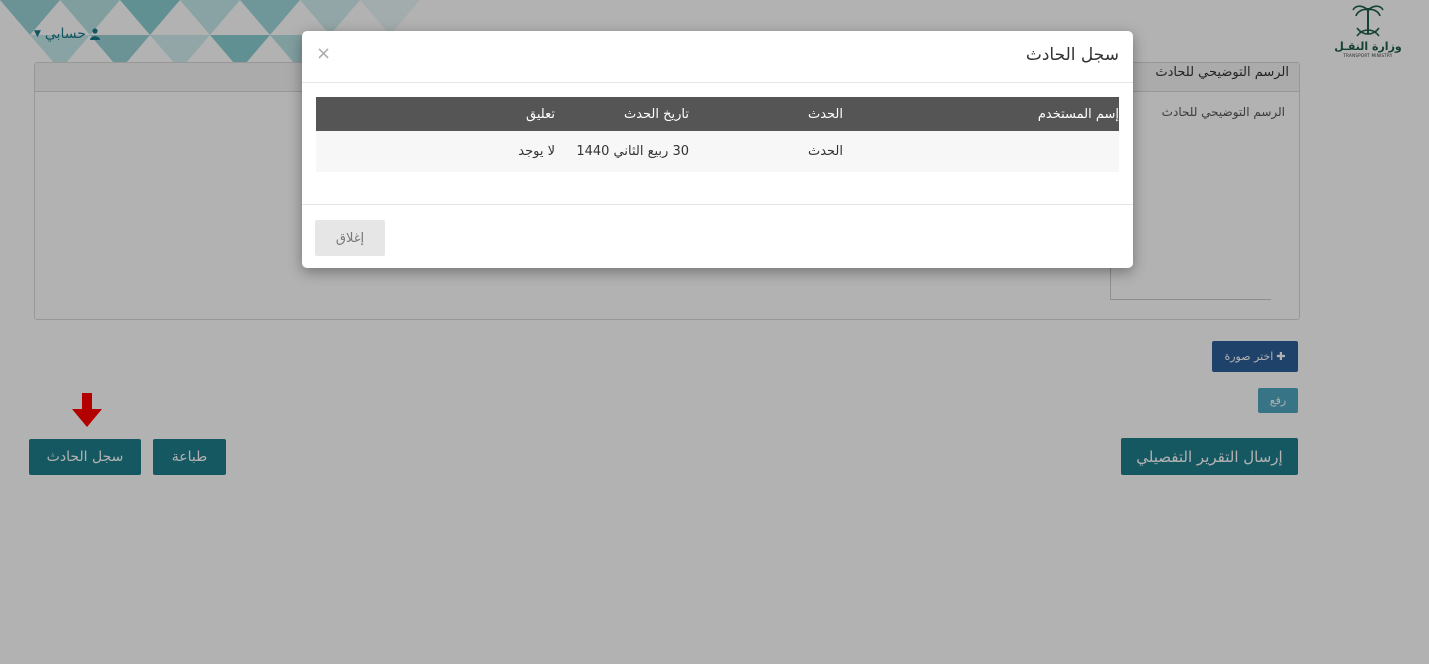 This screenshot has height=664, width=1429. Describe the element at coordinates (622, 151) in the screenshot. I see `cell-date: 30 ربيع الثاني 1440` at that location.